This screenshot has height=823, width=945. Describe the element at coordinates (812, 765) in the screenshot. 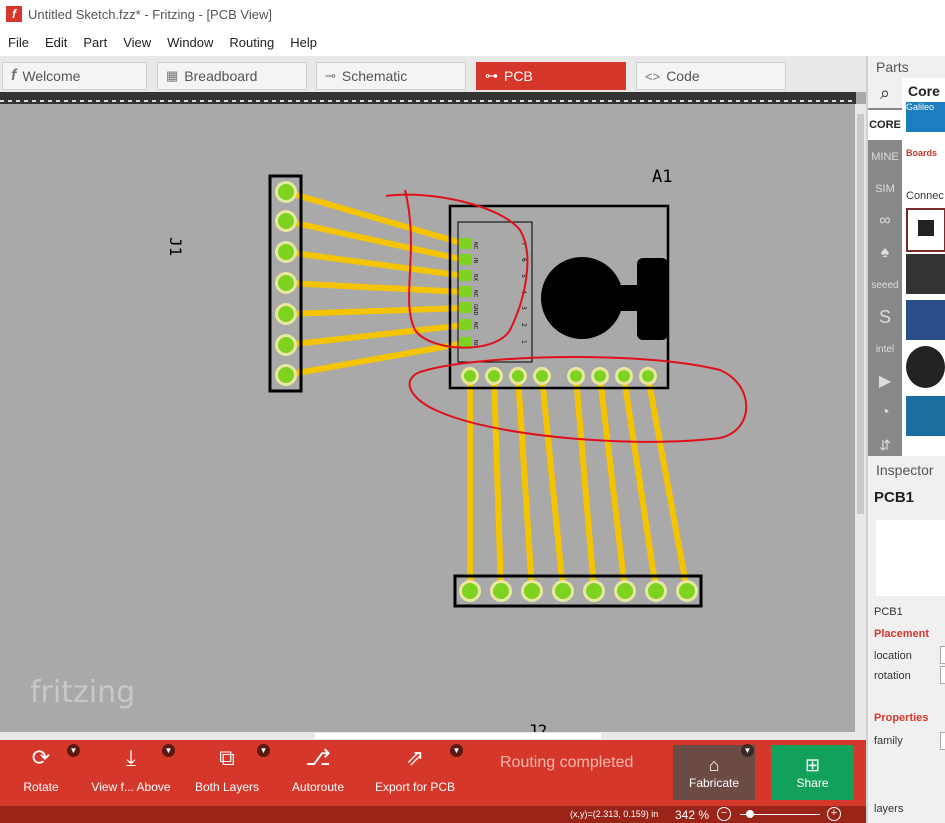

I see `share-icon: ⊞` at that location.